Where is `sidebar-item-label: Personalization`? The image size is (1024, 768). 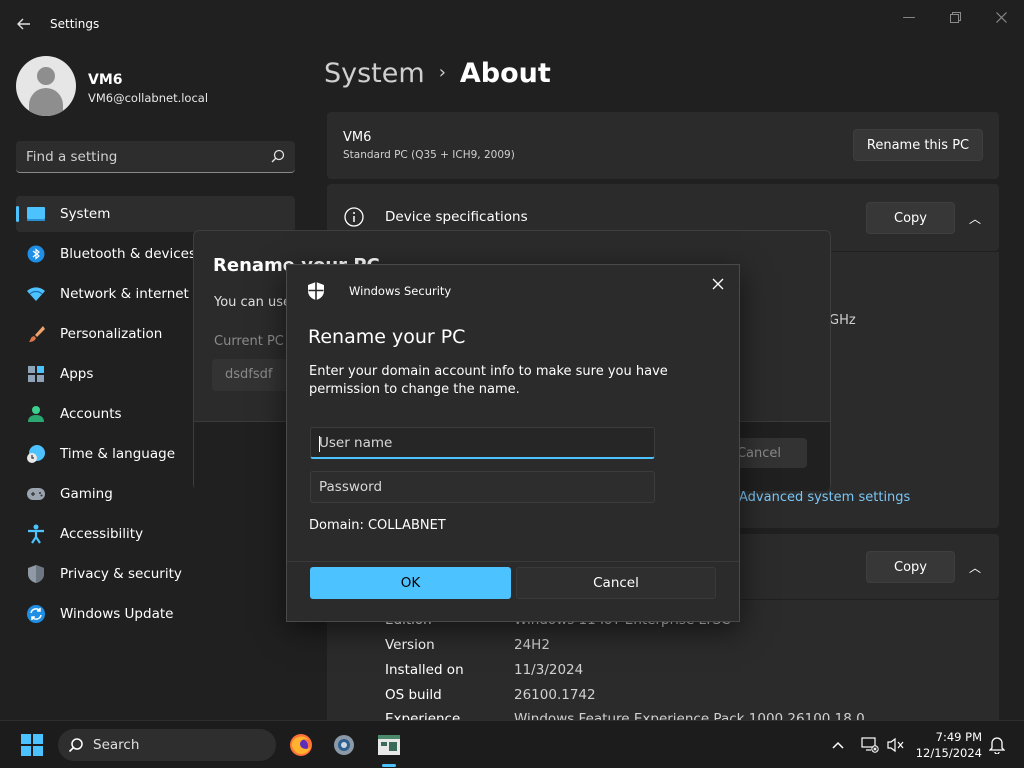 sidebar-item-label: Personalization is located at coordinates (111, 334).